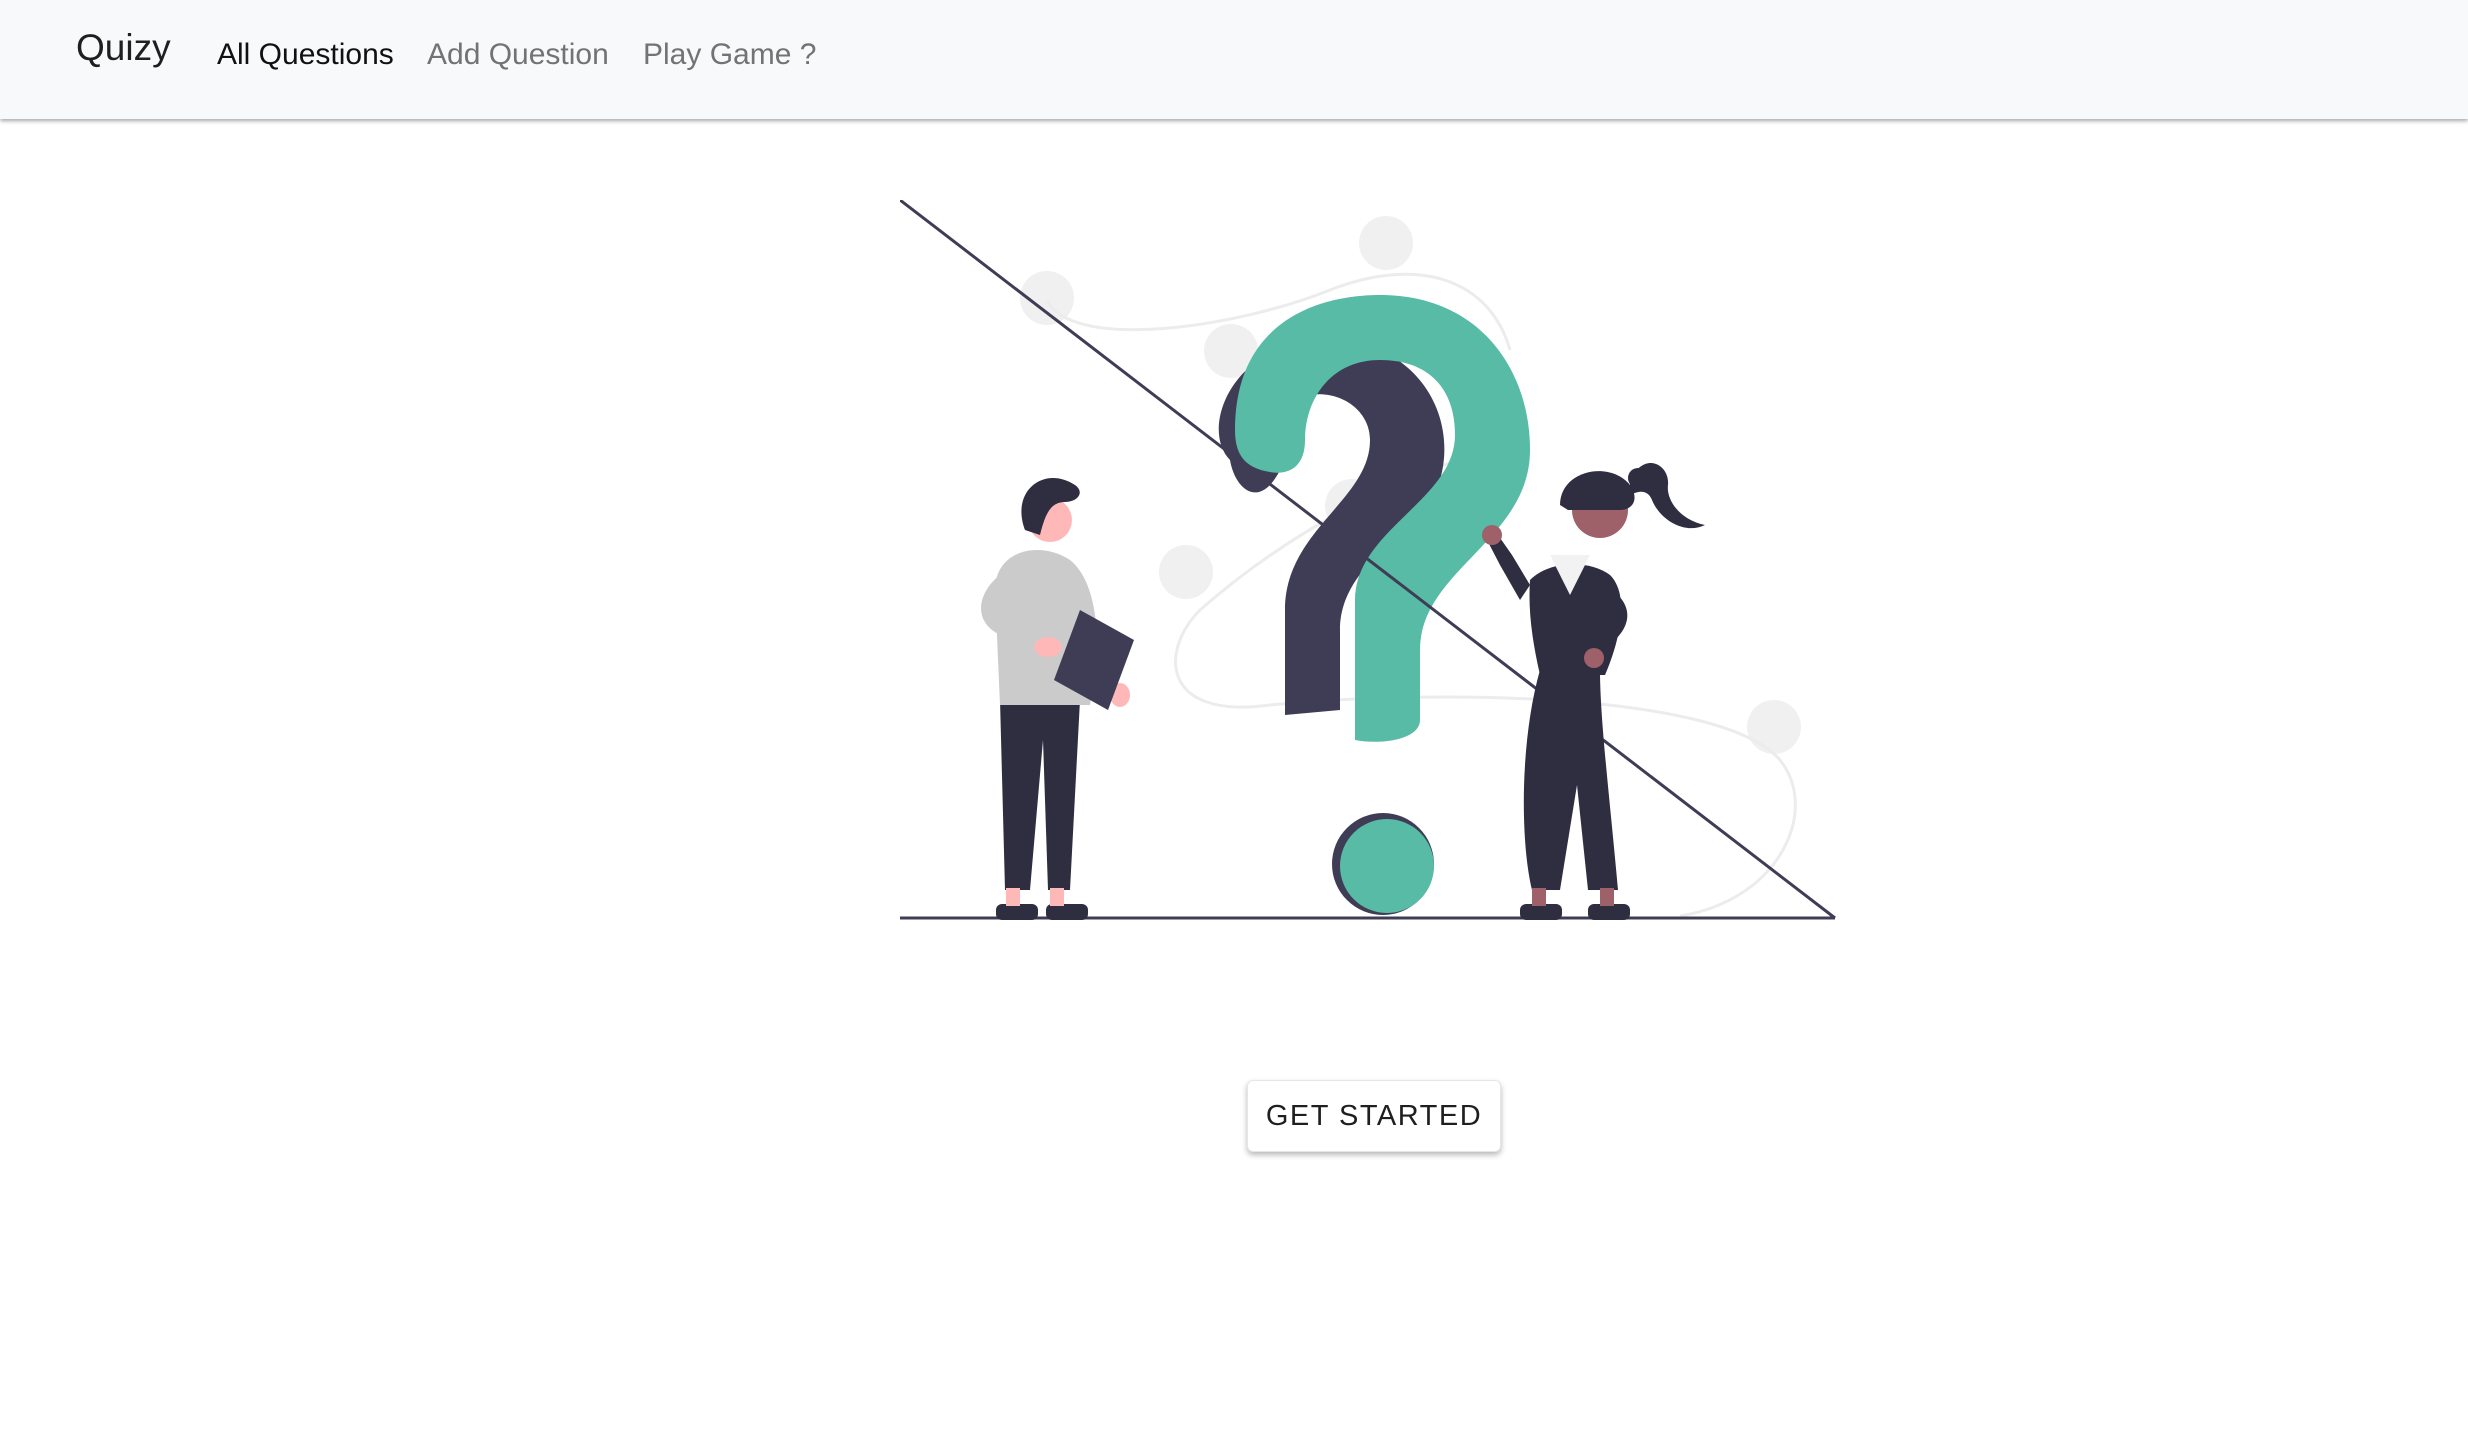 The height and width of the screenshot is (1438, 2468). I want to click on woman-figure, so click(1593, 691).